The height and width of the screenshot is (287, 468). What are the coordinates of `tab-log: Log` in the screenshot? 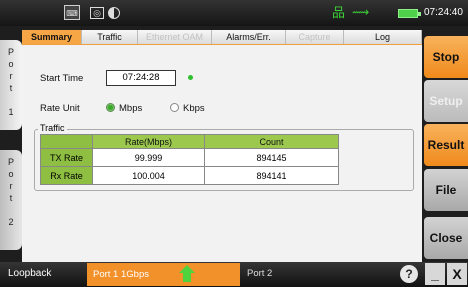 It's located at (383, 37).